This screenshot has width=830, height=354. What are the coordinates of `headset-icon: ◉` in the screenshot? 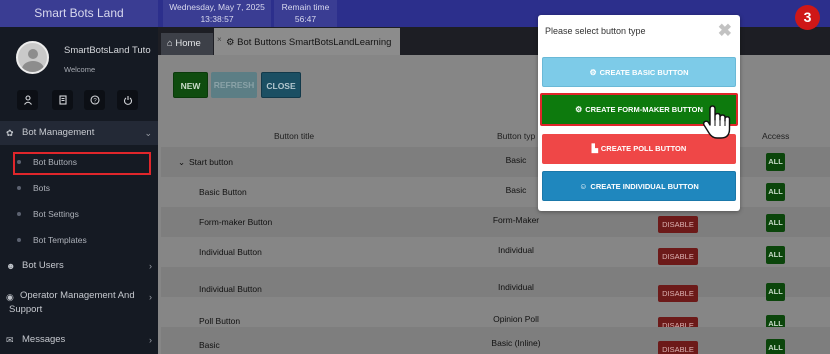 It's located at (10, 297).